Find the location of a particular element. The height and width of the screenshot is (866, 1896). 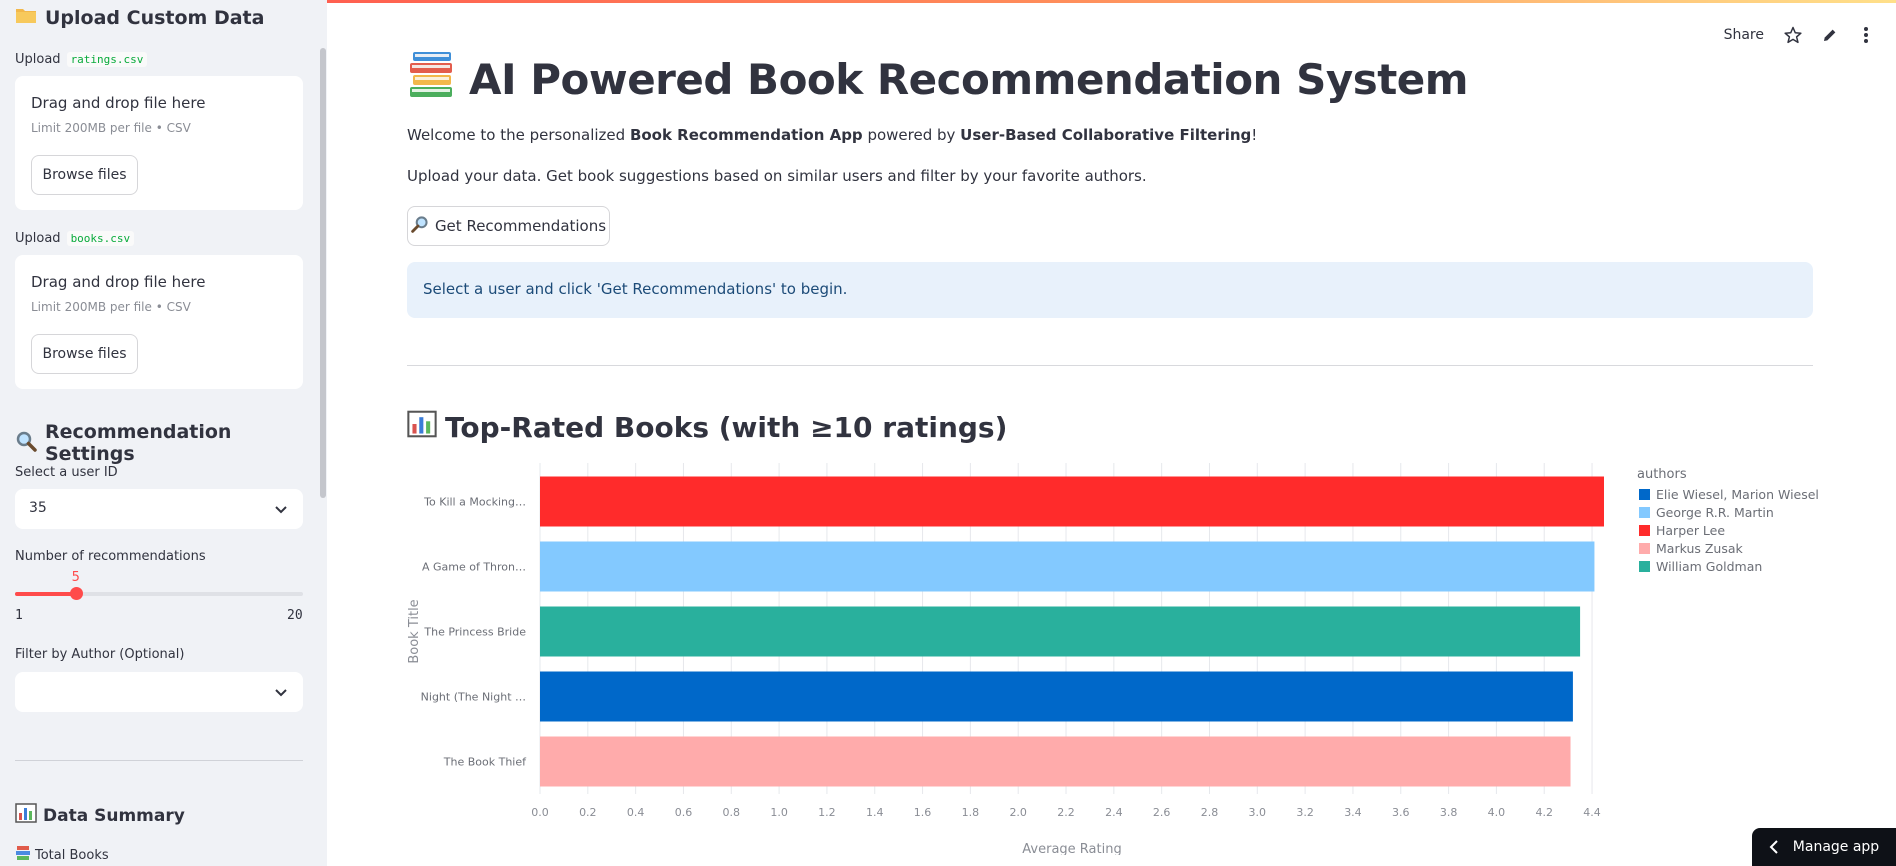

legend-title: authors is located at coordinates (1662, 474).